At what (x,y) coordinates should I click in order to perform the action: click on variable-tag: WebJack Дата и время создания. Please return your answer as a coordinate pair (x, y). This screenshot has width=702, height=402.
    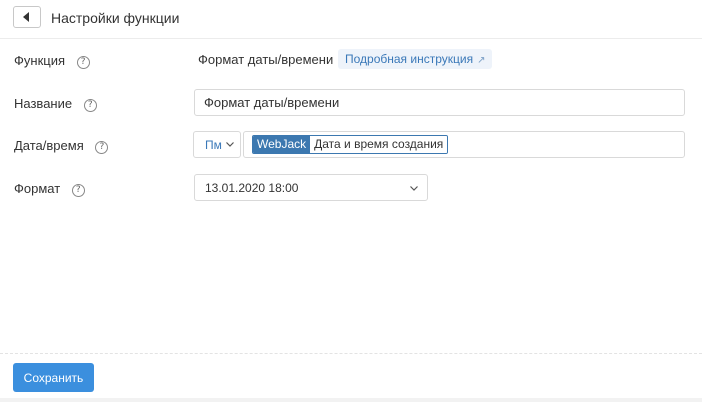
    Looking at the image, I should click on (350, 144).